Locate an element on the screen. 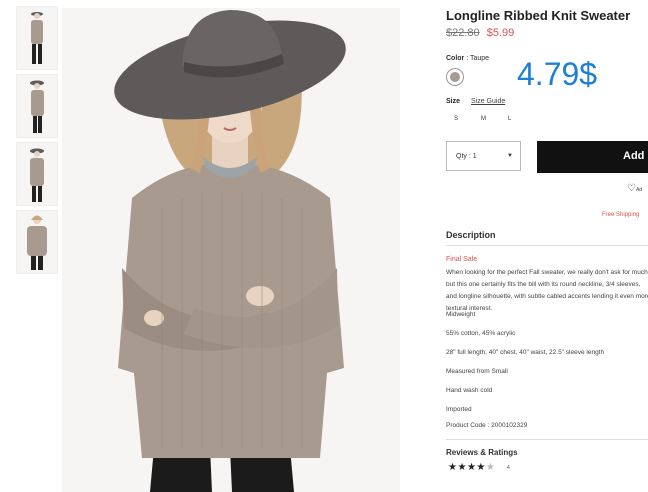 The image size is (648, 492). color-swatch-taupe is located at coordinates (455, 77).